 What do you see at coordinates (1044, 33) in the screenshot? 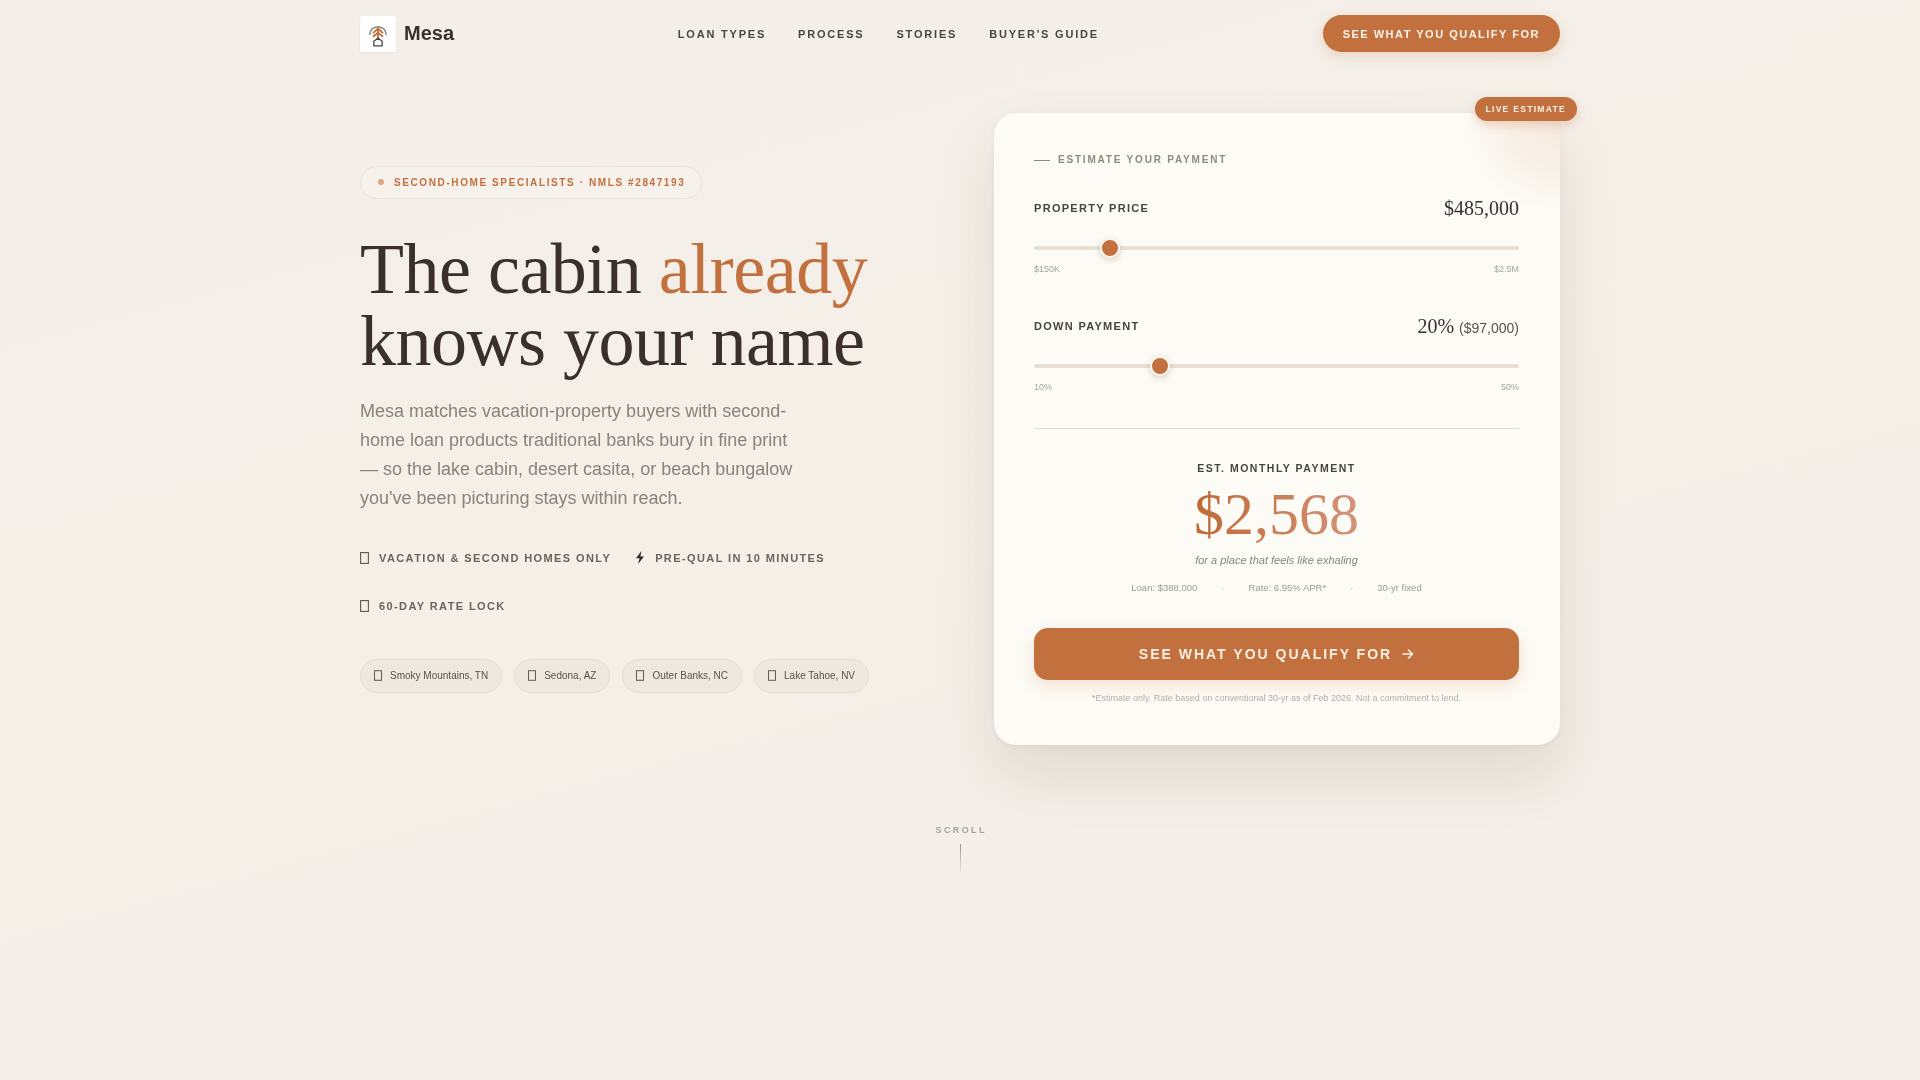
I see `nav-link: BUYER'S GUIDE` at bounding box center [1044, 33].